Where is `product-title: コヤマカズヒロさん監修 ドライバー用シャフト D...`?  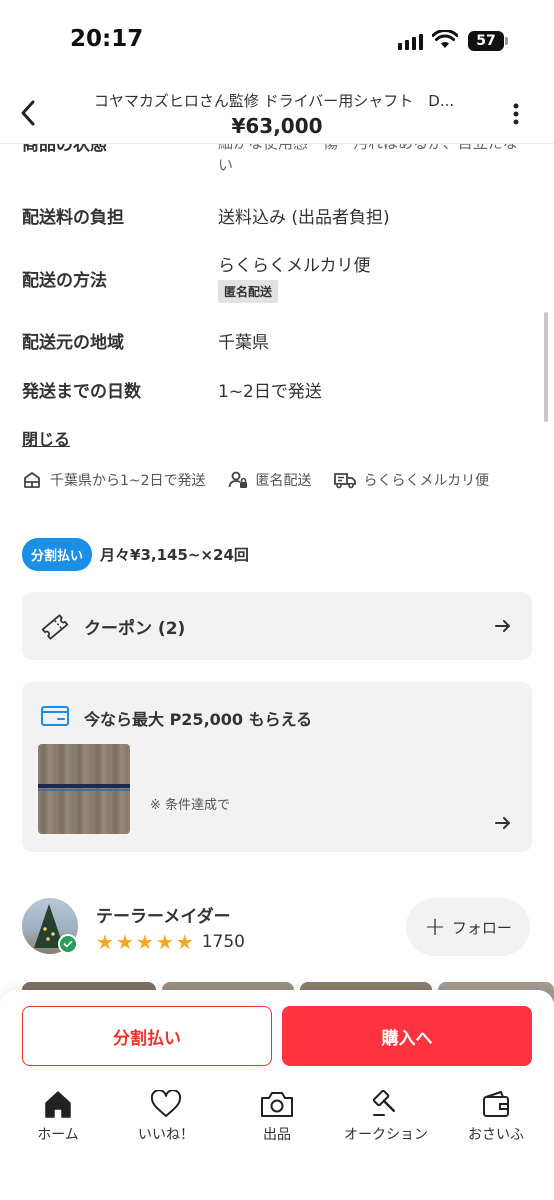
product-title: コヤマカズヒロさん監修 ドライバー用シャフト D... is located at coordinates (274, 101).